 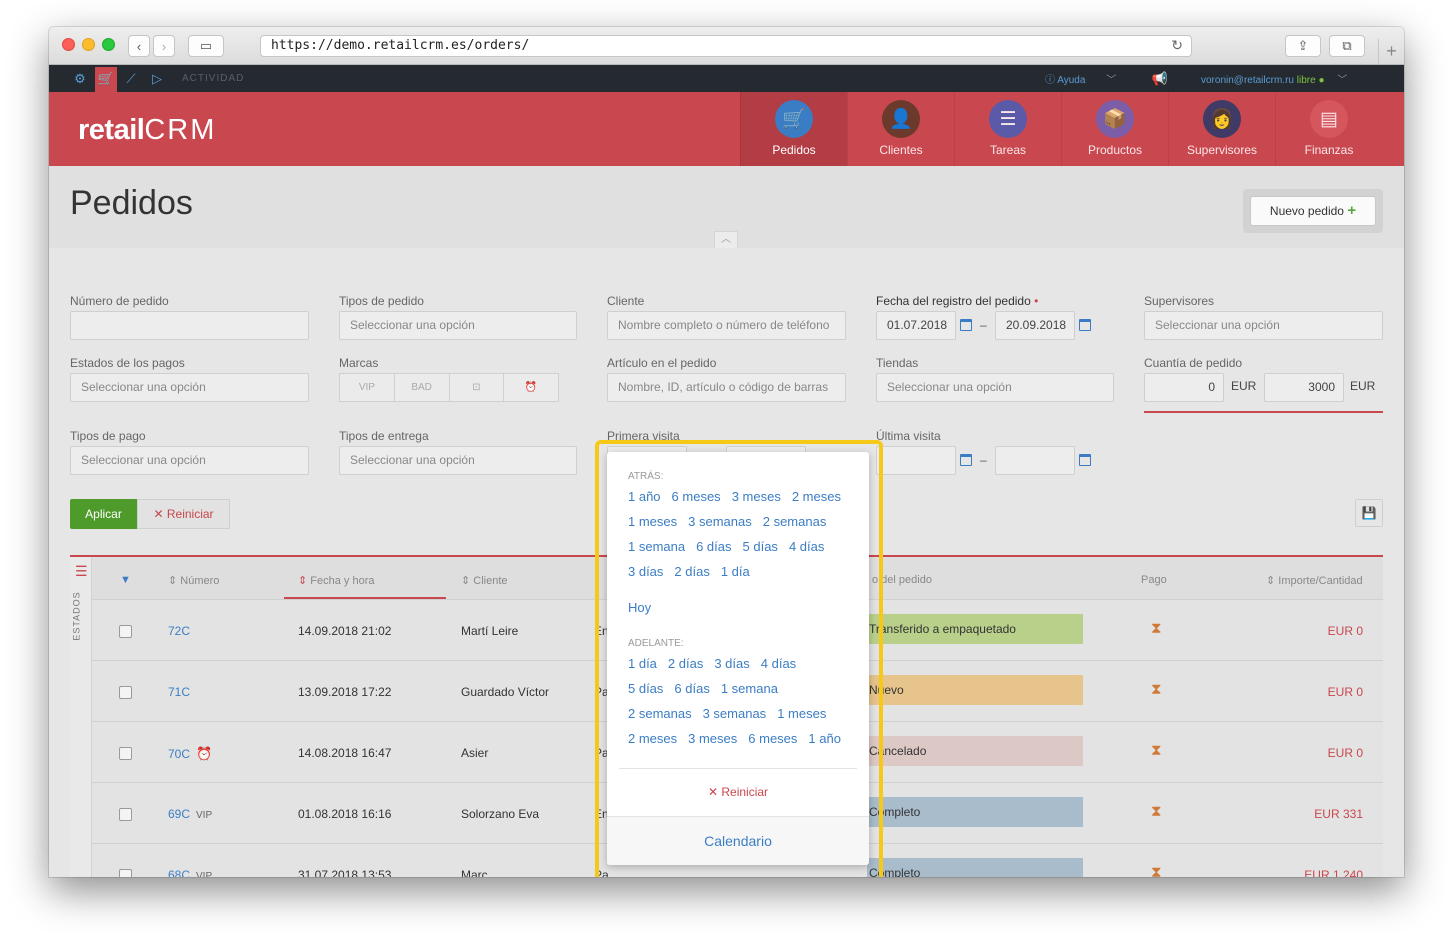 I want to click on order-number-input, so click(x=189, y=325).